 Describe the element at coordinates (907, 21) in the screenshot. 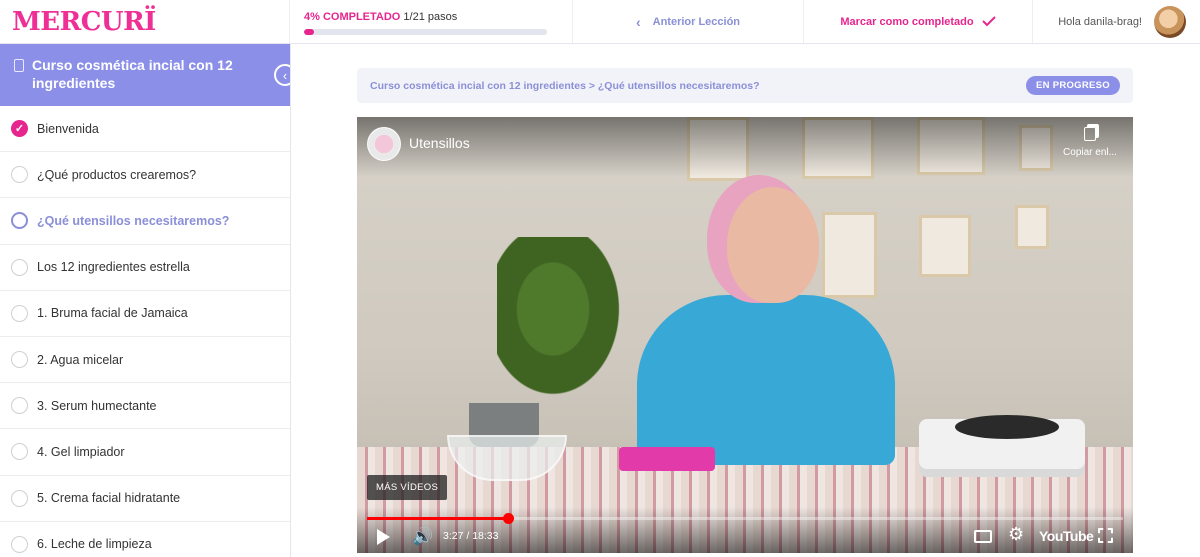

I see `mark-complete-label: Marcar como completado` at that location.